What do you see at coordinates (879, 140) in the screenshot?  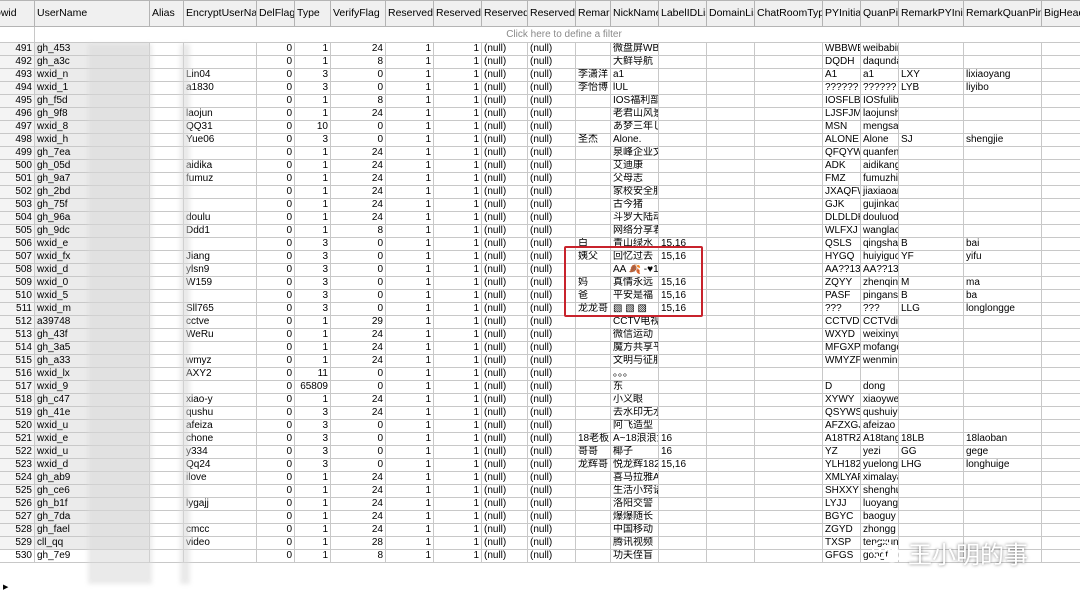 I see `table-cell: Alone` at bounding box center [879, 140].